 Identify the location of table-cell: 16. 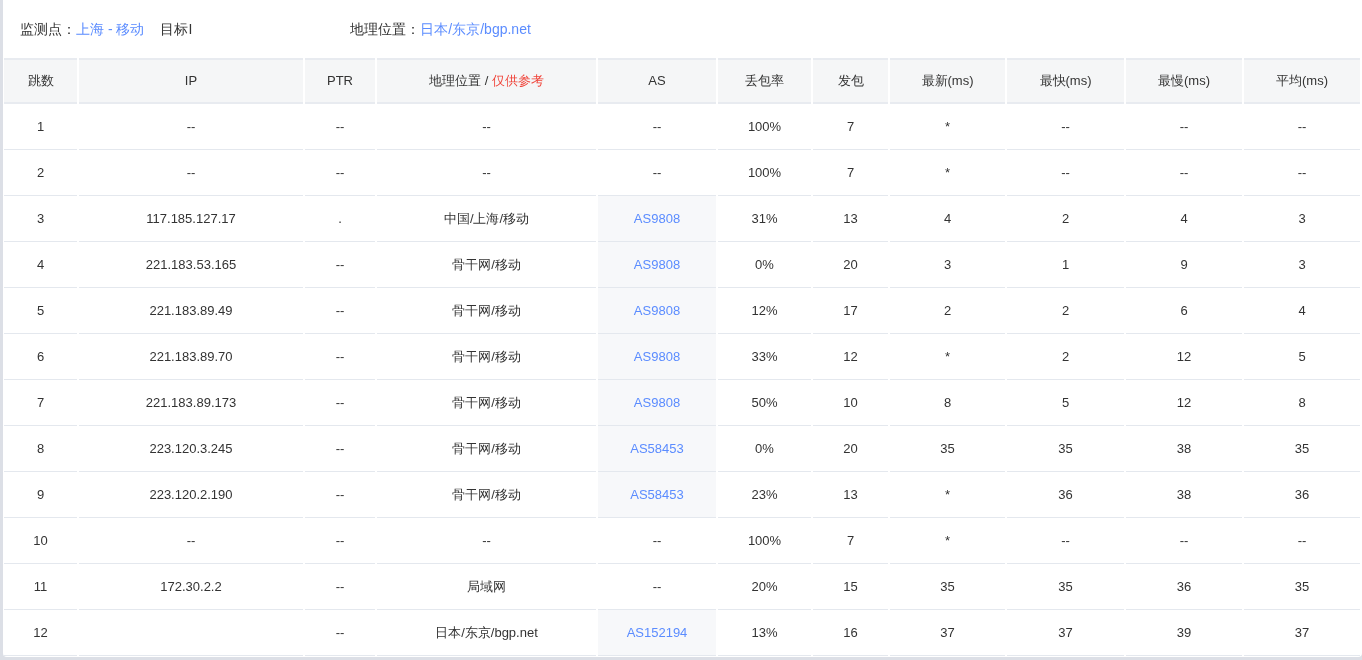
(850, 633).